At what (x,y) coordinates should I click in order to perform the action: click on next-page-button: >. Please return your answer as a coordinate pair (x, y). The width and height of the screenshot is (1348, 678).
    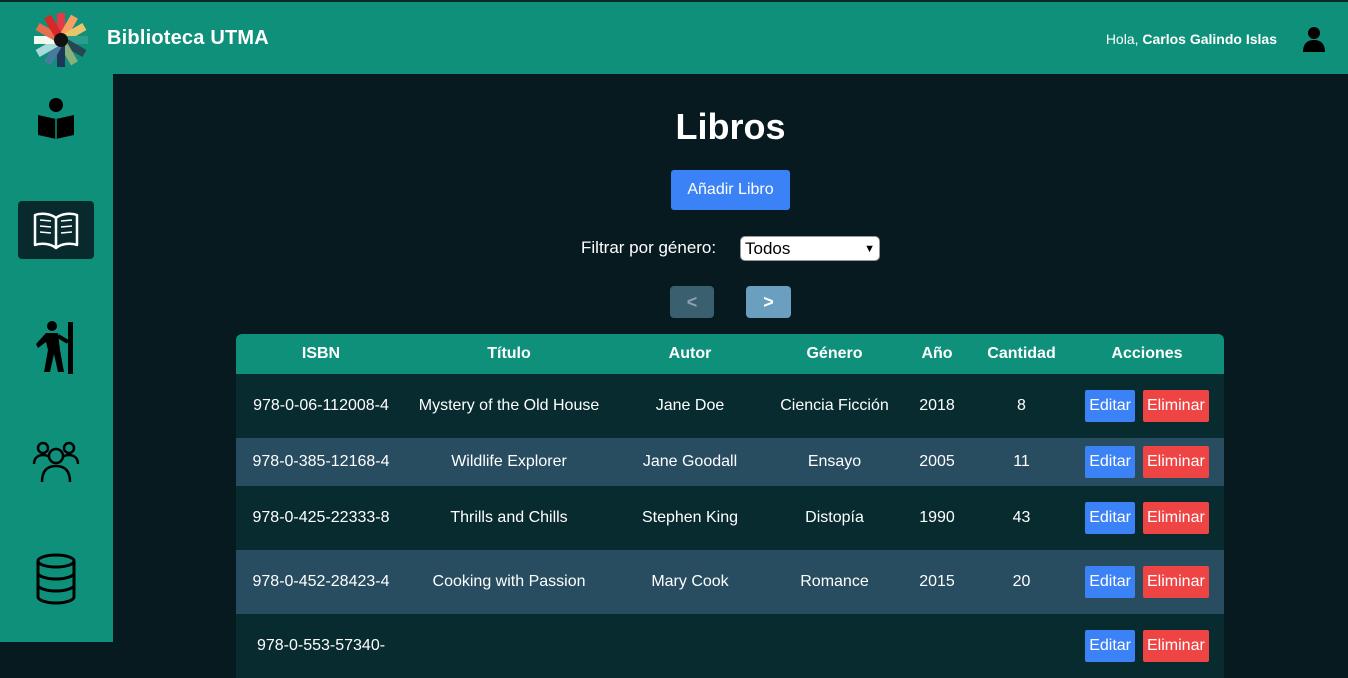
    Looking at the image, I should click on (768, 302).